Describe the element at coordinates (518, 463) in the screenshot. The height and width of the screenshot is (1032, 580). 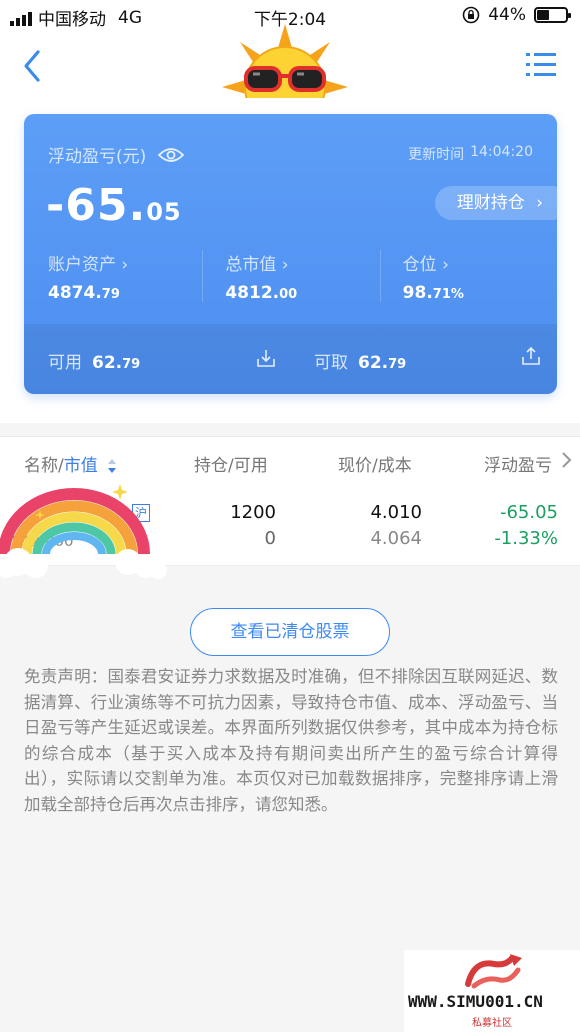
I see `header-pnl: 浮动盈亏` at that location.